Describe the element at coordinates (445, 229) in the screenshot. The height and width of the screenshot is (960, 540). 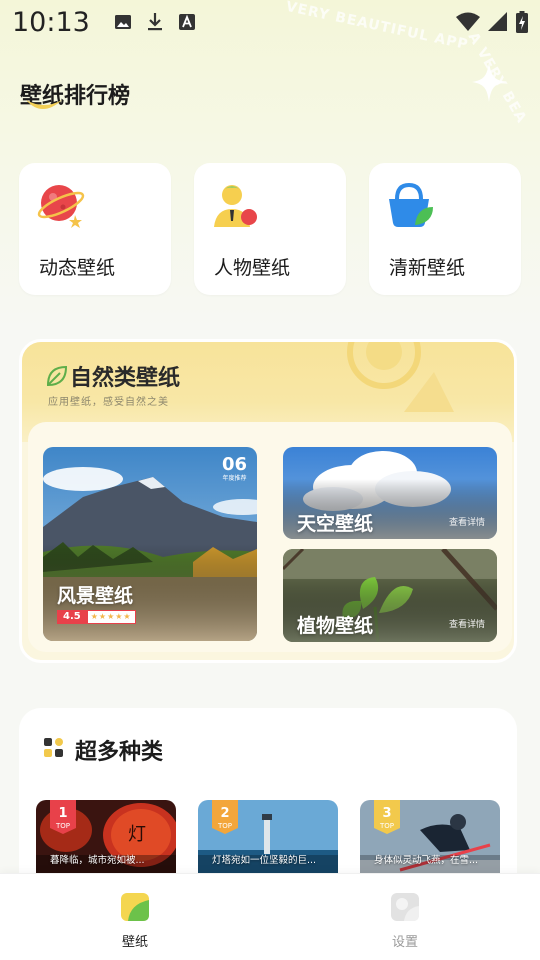
I see `category-card-fresh: 清新壁纸` at that location.